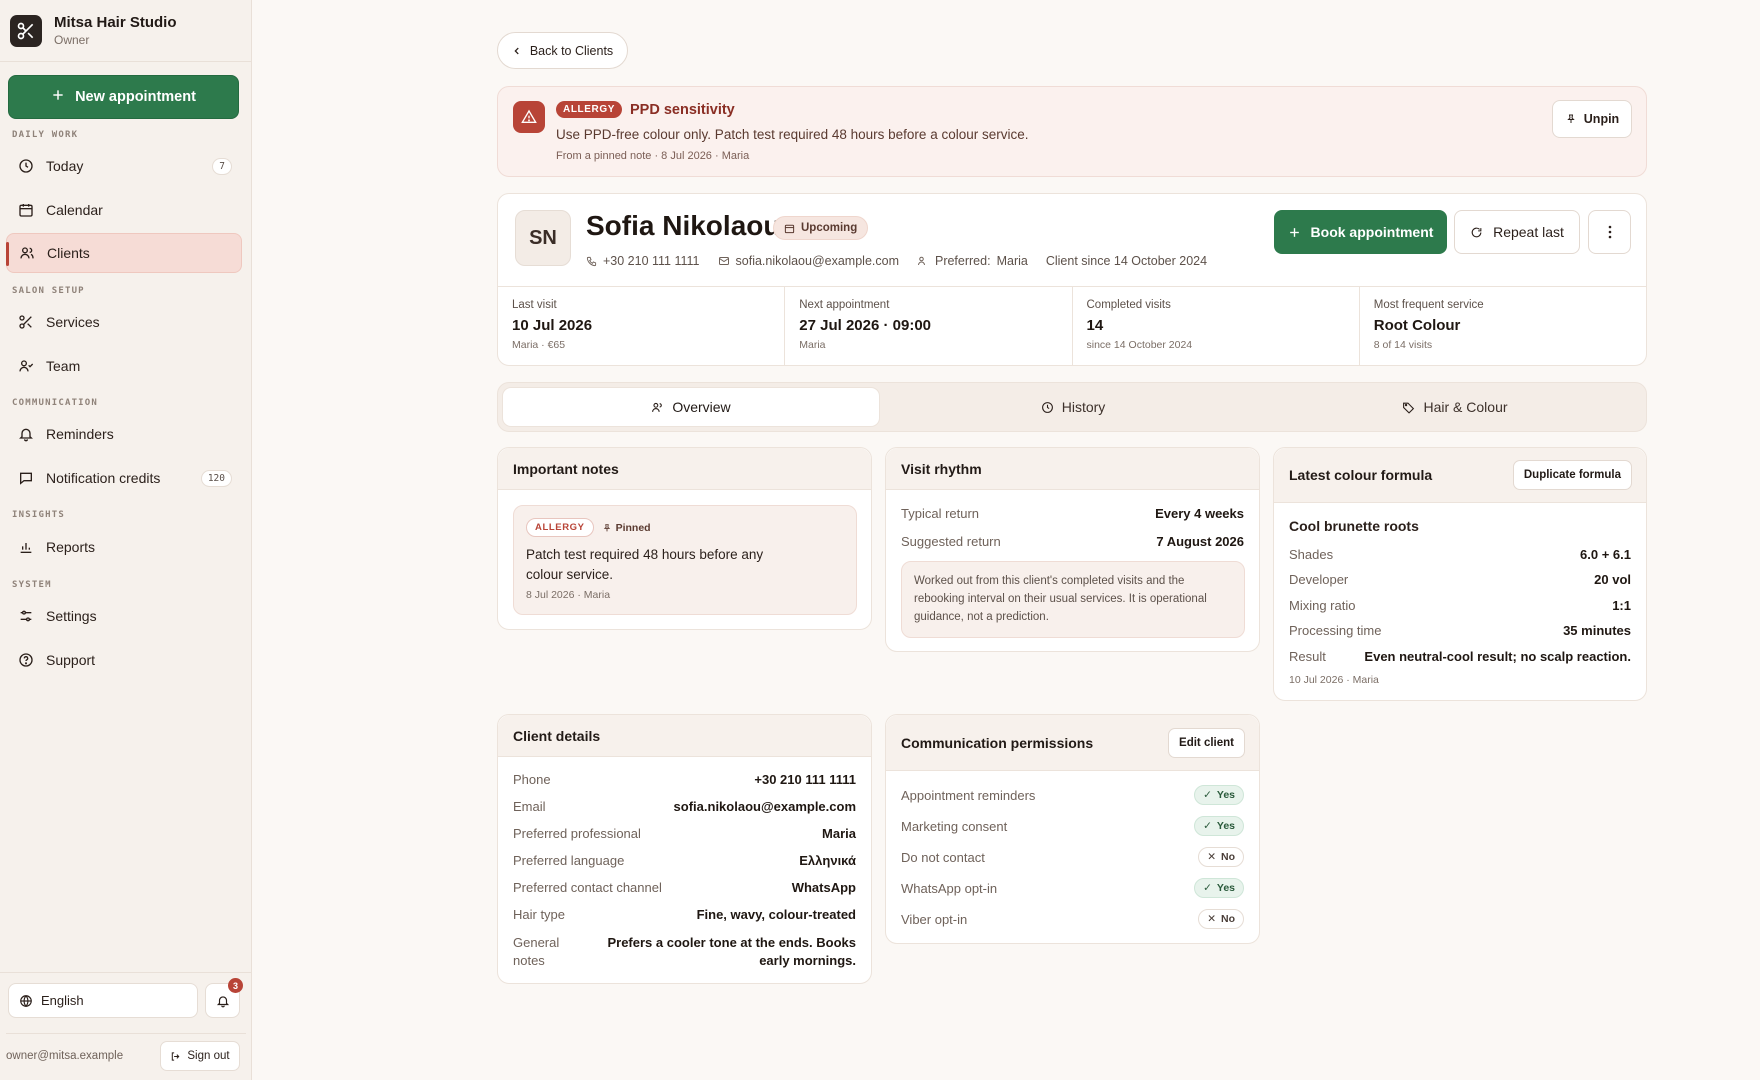  I want to click on sidebar-item-label: Settings, so click(71, 616).